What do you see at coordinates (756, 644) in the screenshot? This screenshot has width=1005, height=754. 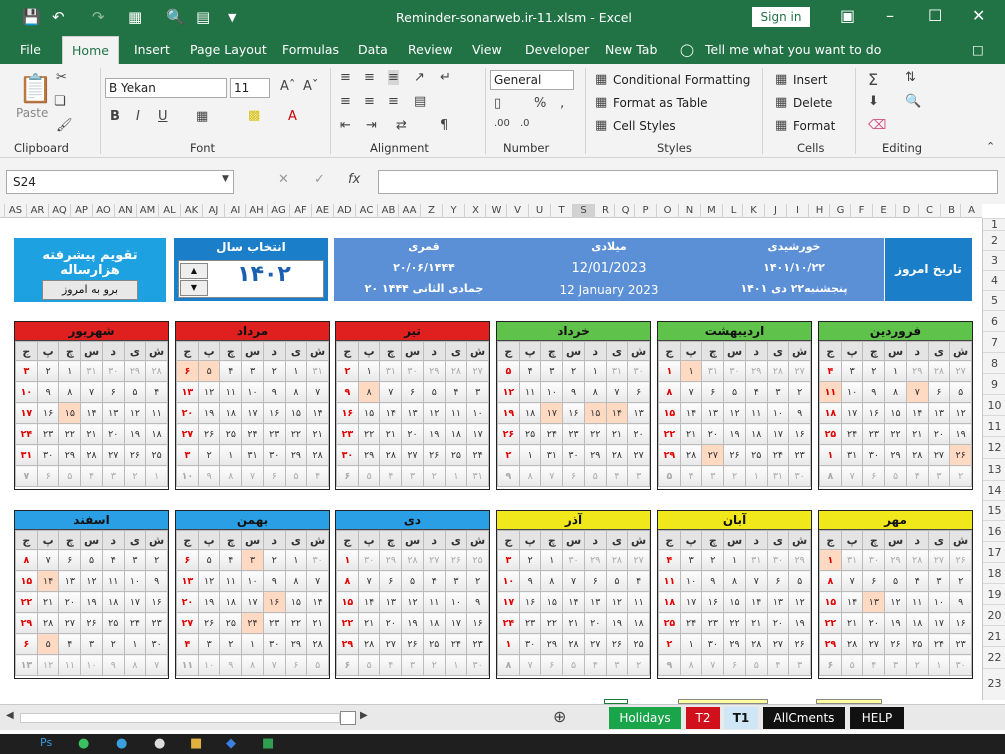 I see `day-cell: ۲۸` at bounding box center [756, 644].